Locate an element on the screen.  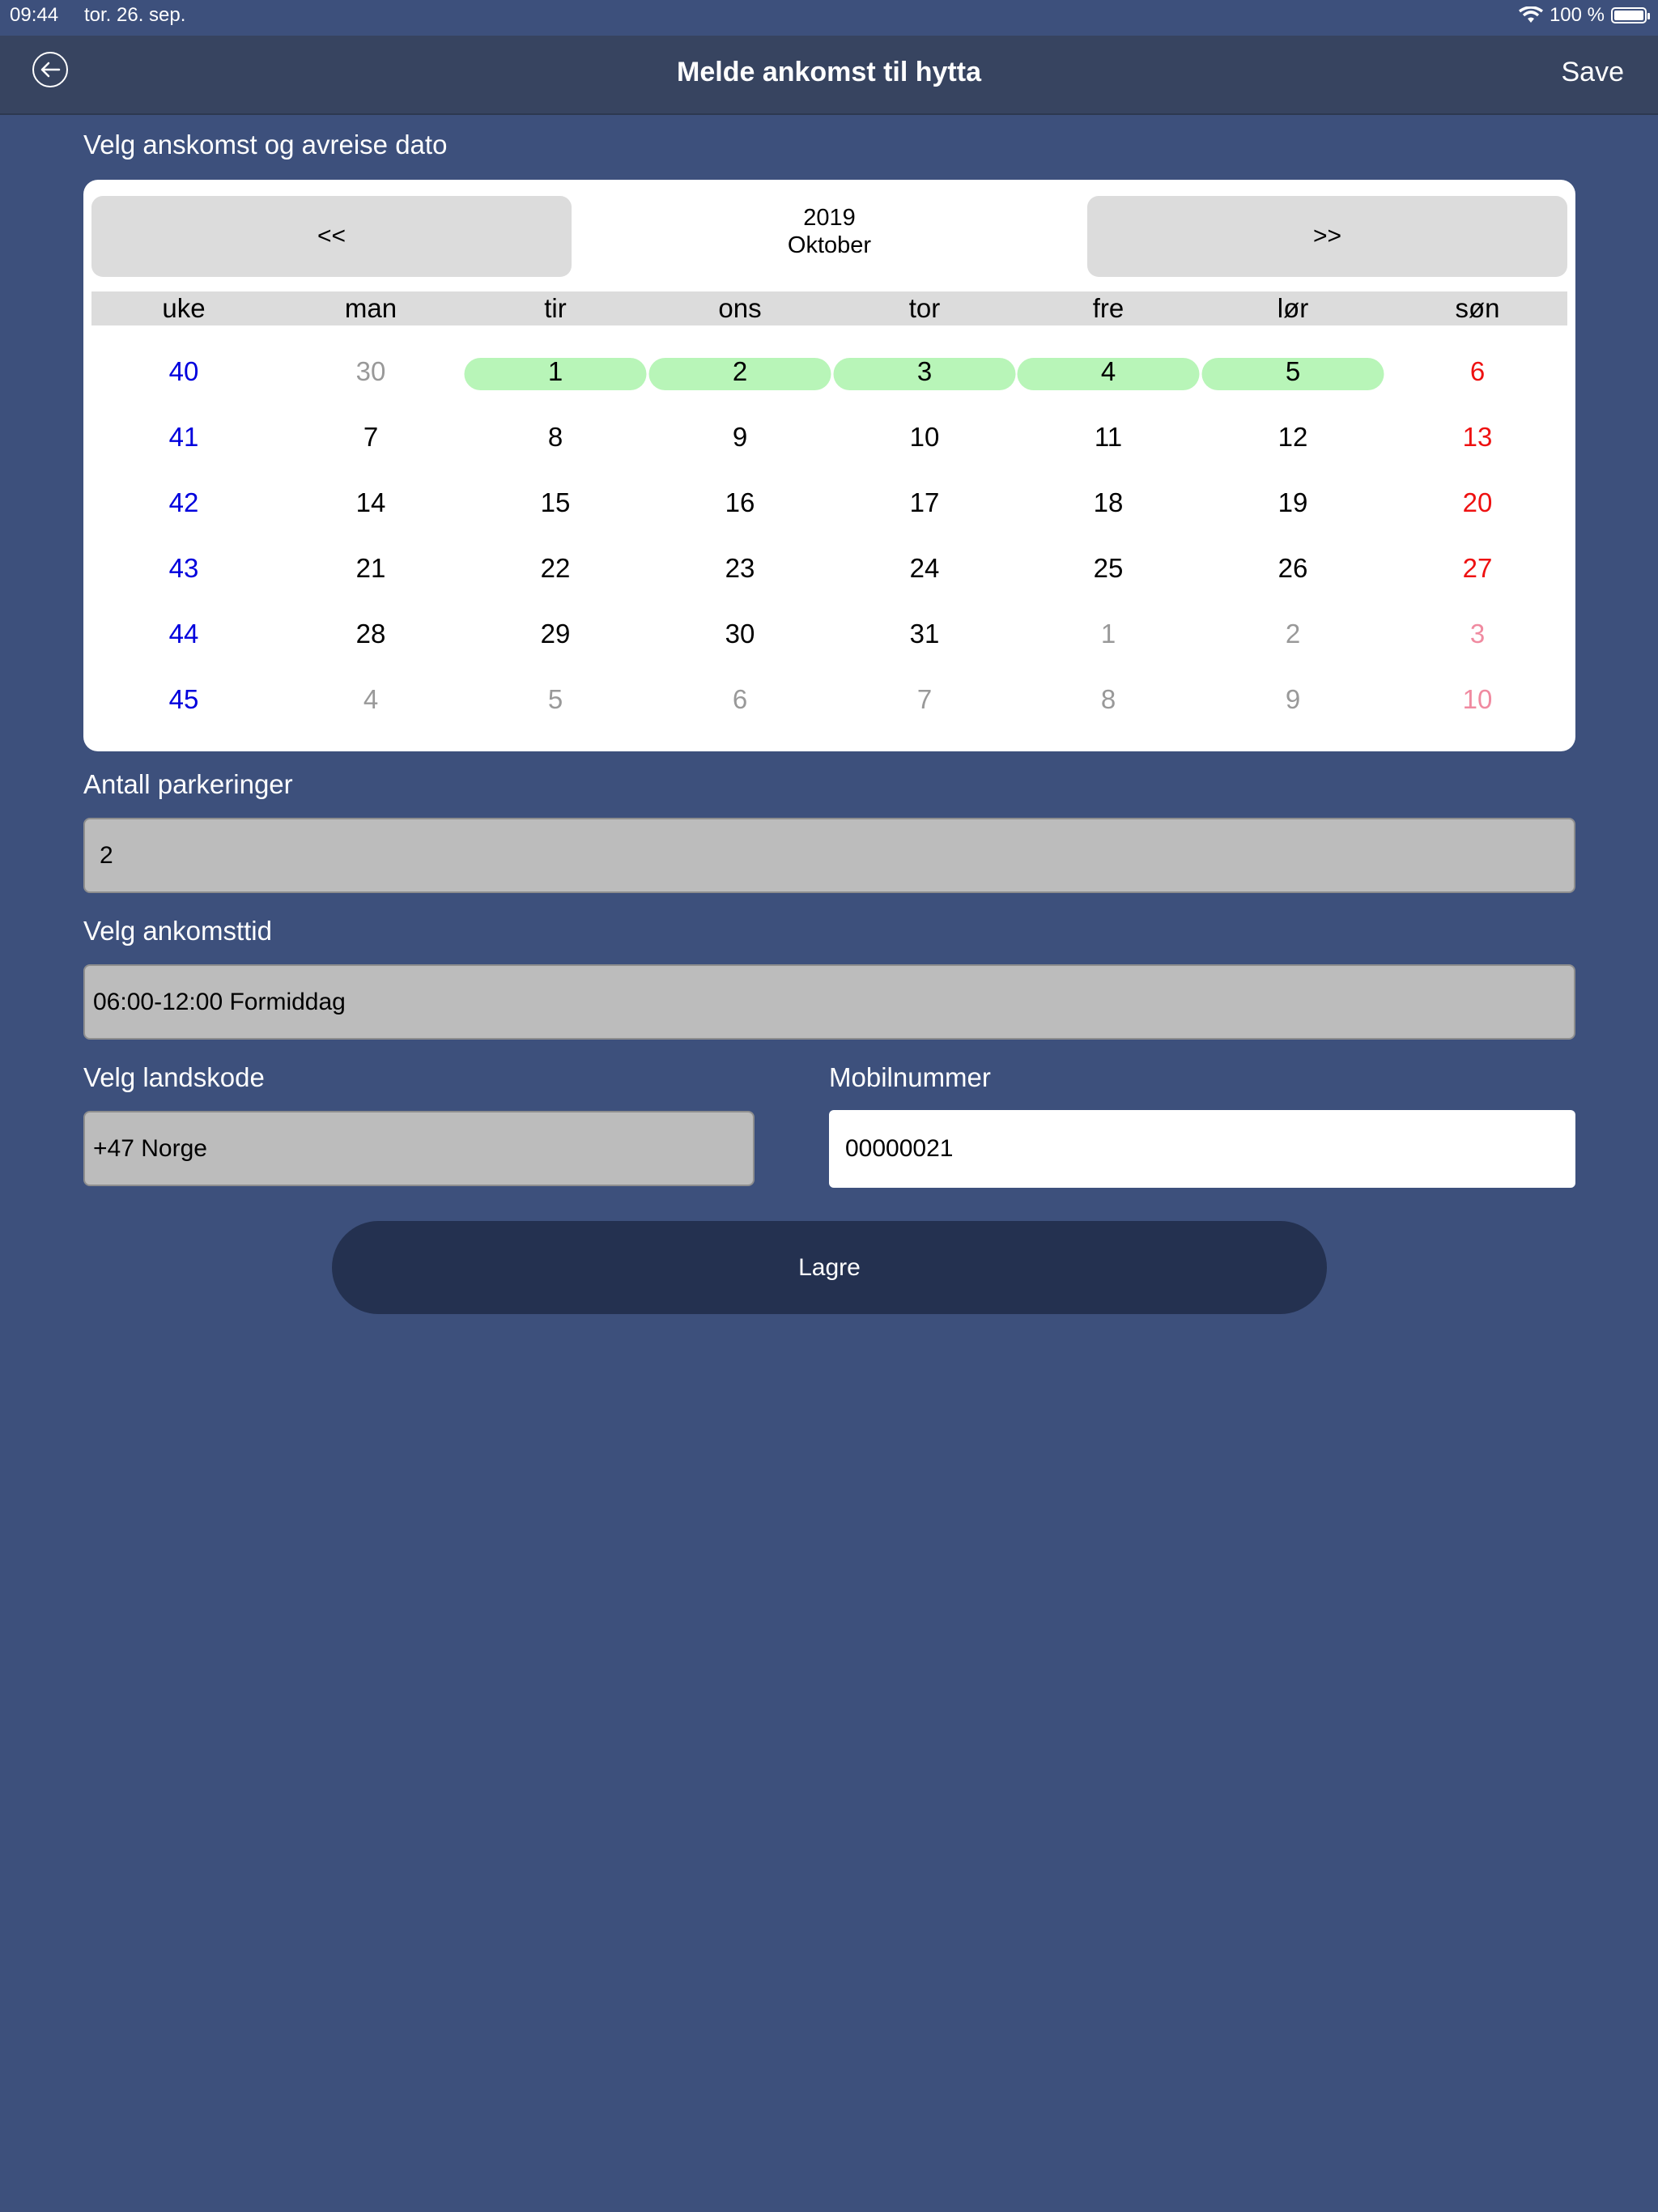
arrival-time-value: 06:00-12:00 Formiddag is located at coordinates (219, 1002).